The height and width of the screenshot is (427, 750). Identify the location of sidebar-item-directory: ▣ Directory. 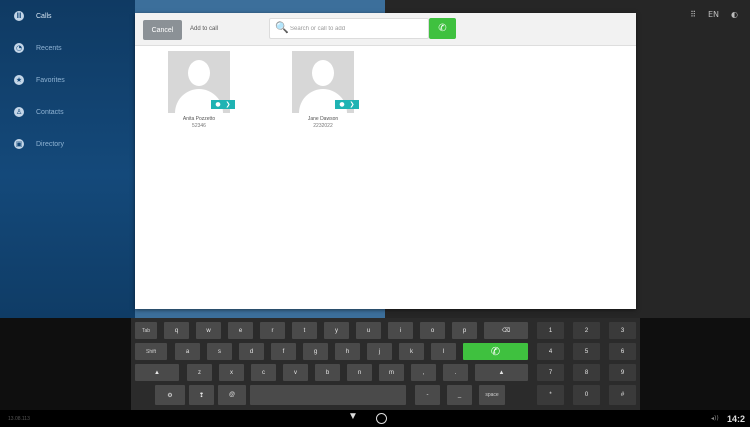
(67, 144).